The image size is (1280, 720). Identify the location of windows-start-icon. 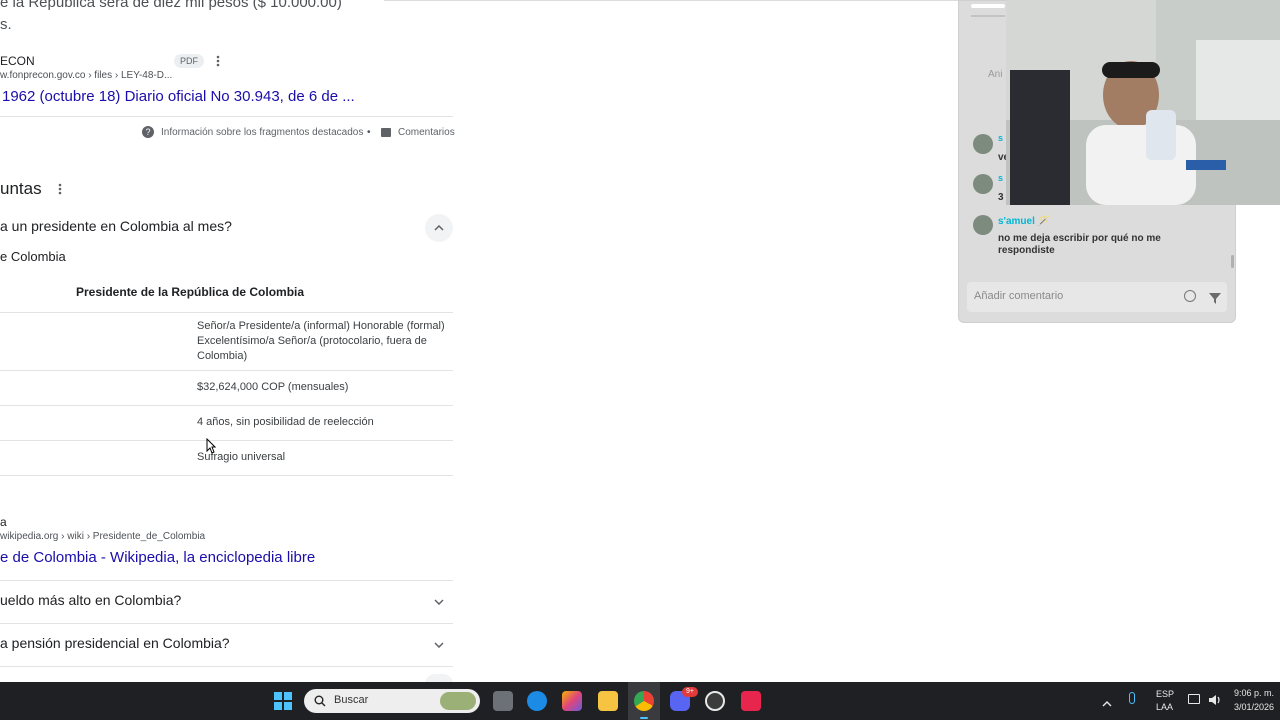
(283, 701).